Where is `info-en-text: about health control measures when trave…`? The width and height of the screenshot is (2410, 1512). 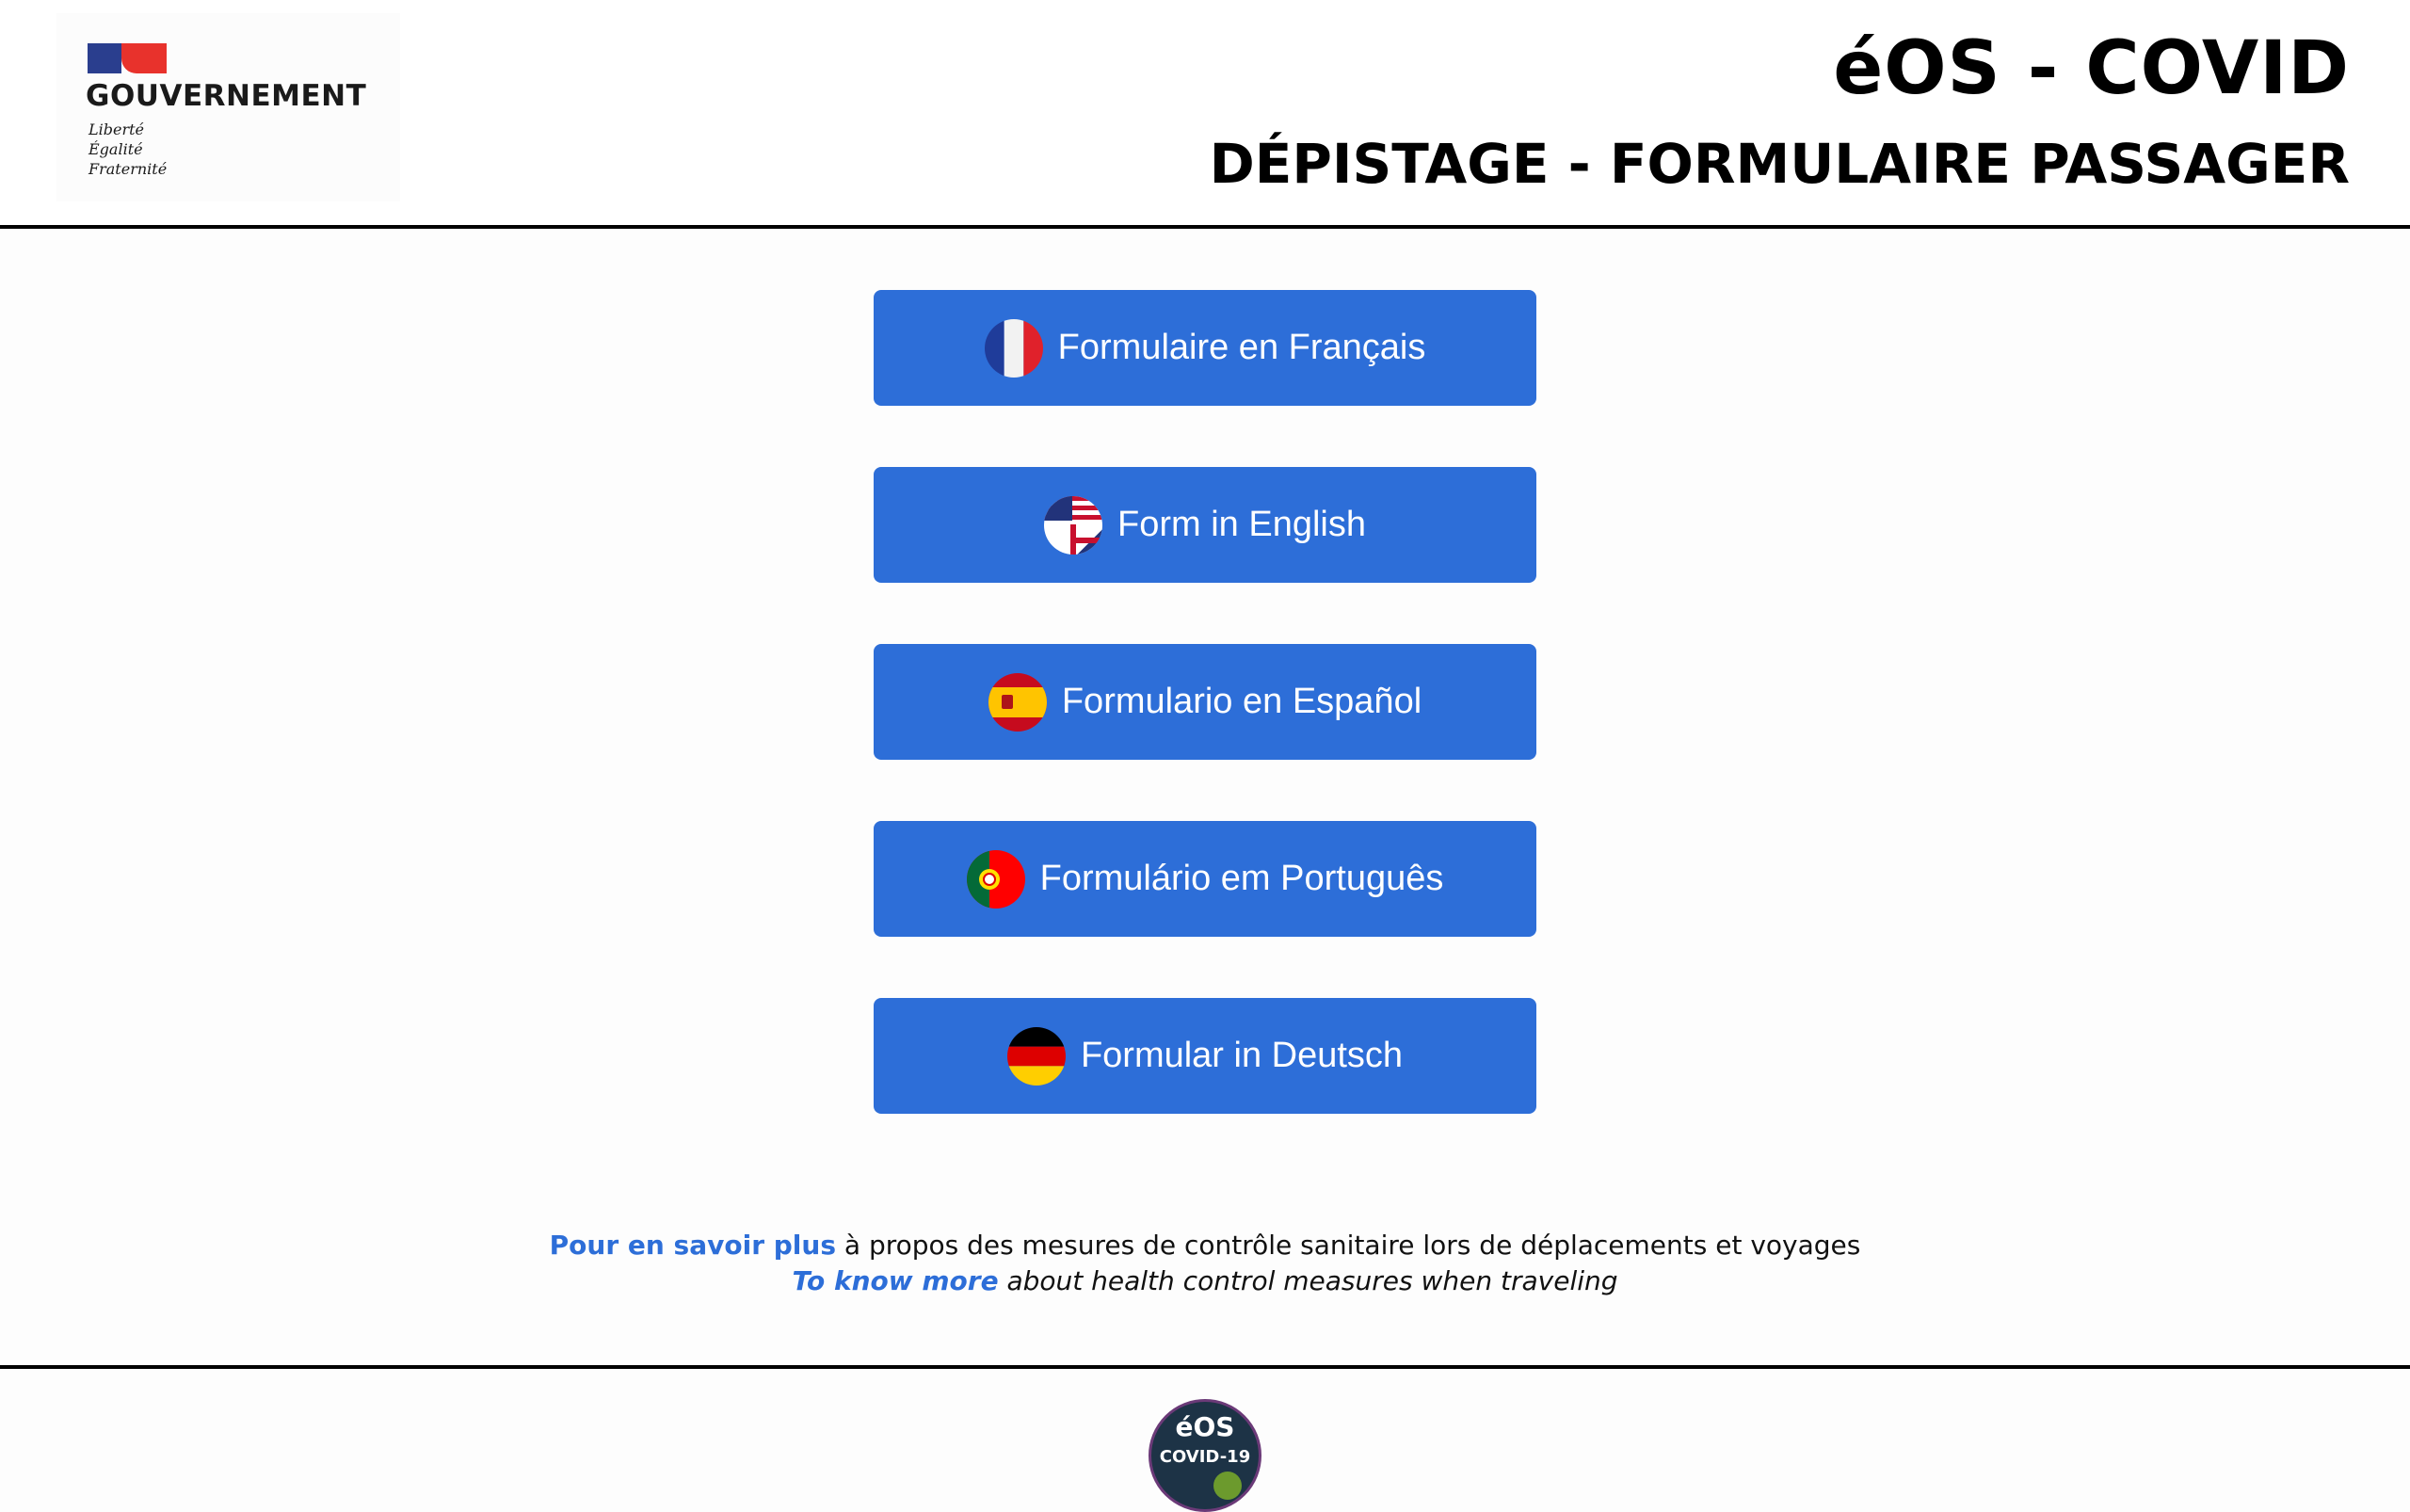
info-en-text: about health control measures when trave… is located at coordinates (1308, 1280).